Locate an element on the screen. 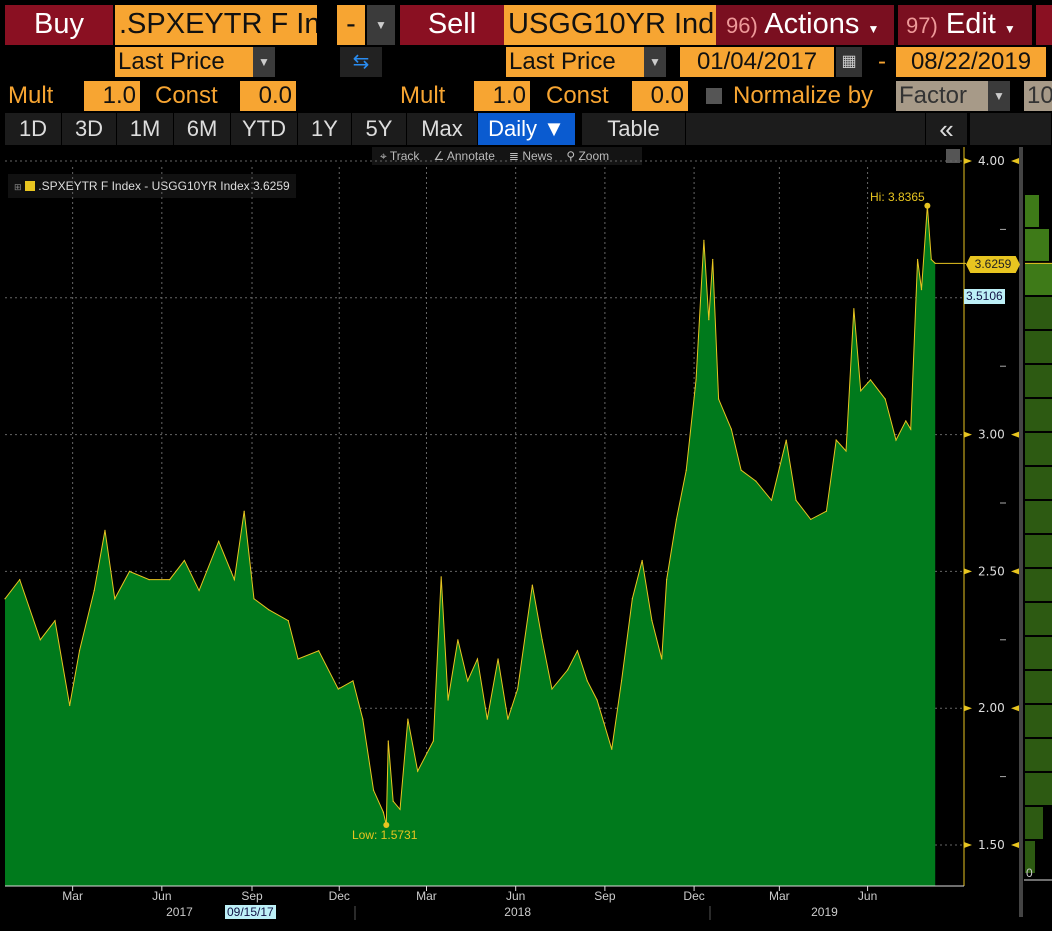  low-label: Low: 1.5731 is located at coordinates (385, 835).